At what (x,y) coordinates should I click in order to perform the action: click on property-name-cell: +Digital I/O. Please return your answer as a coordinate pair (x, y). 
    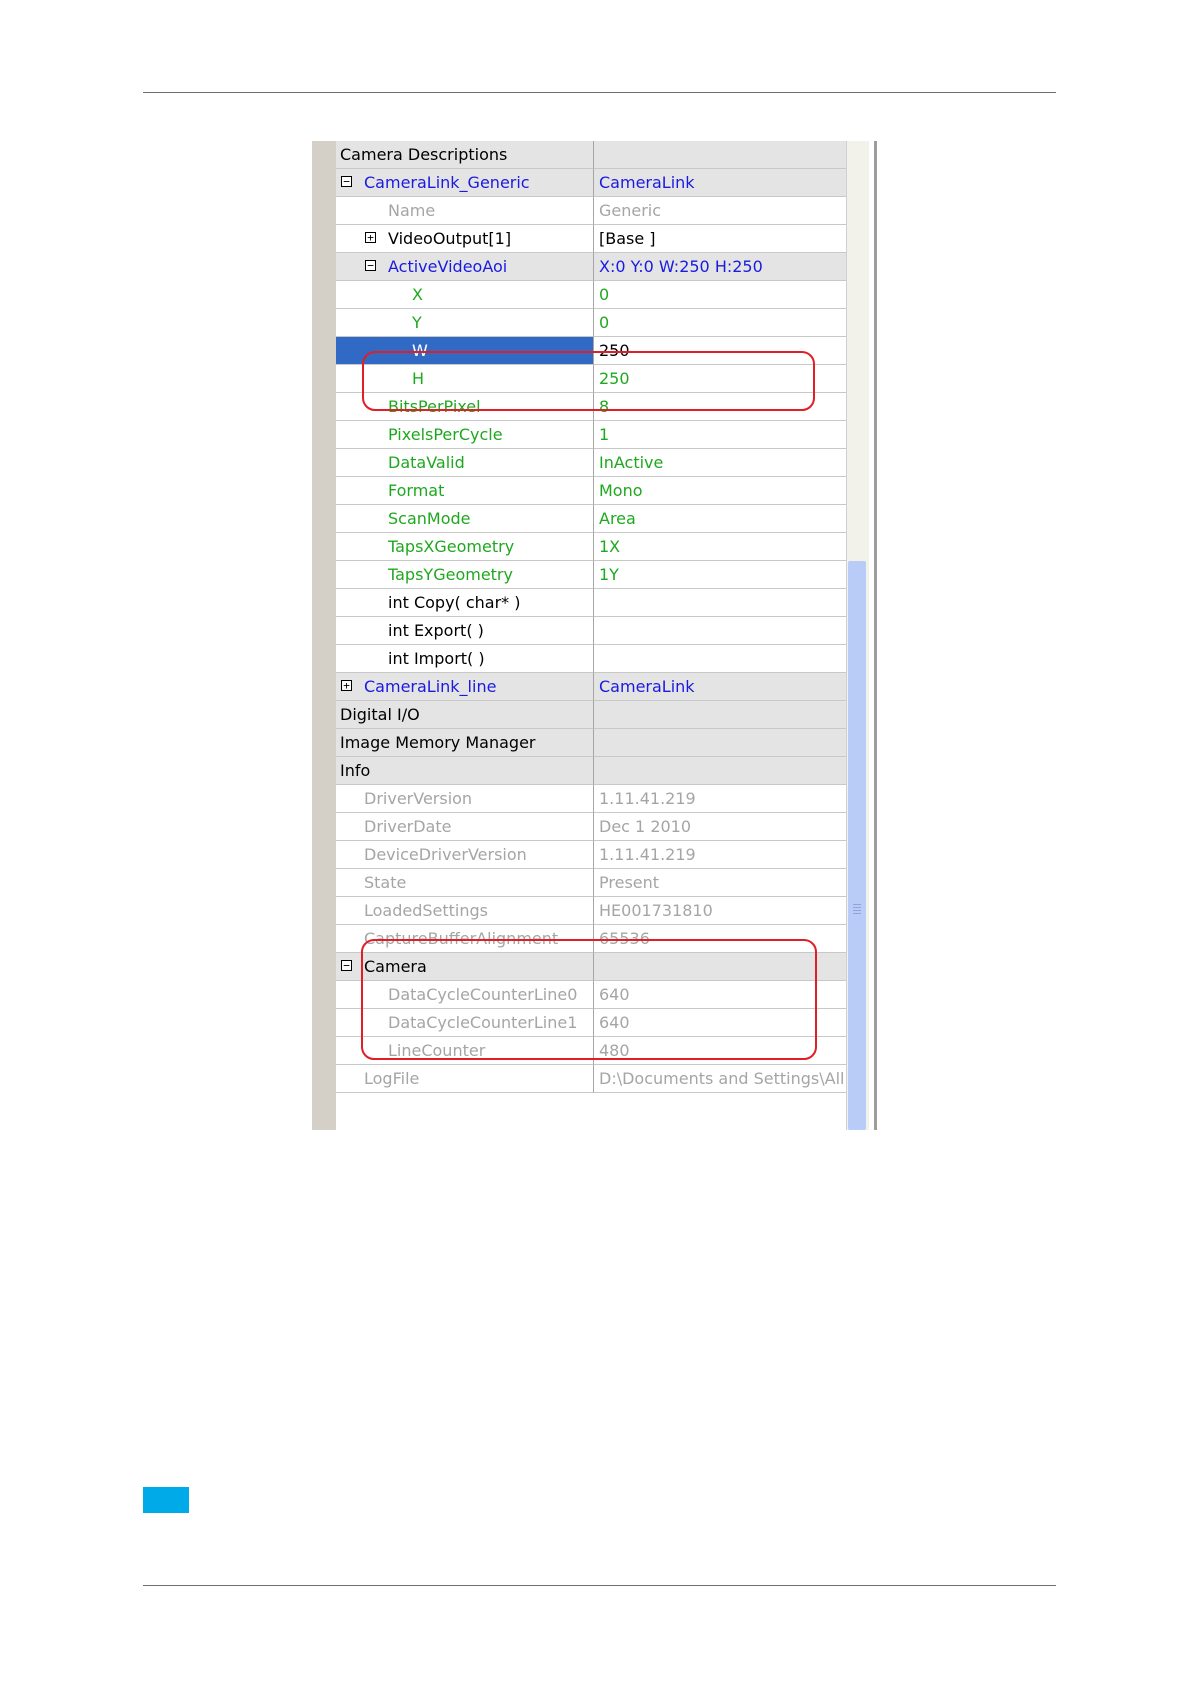
    Looking at the image, I should click on (465, 715).